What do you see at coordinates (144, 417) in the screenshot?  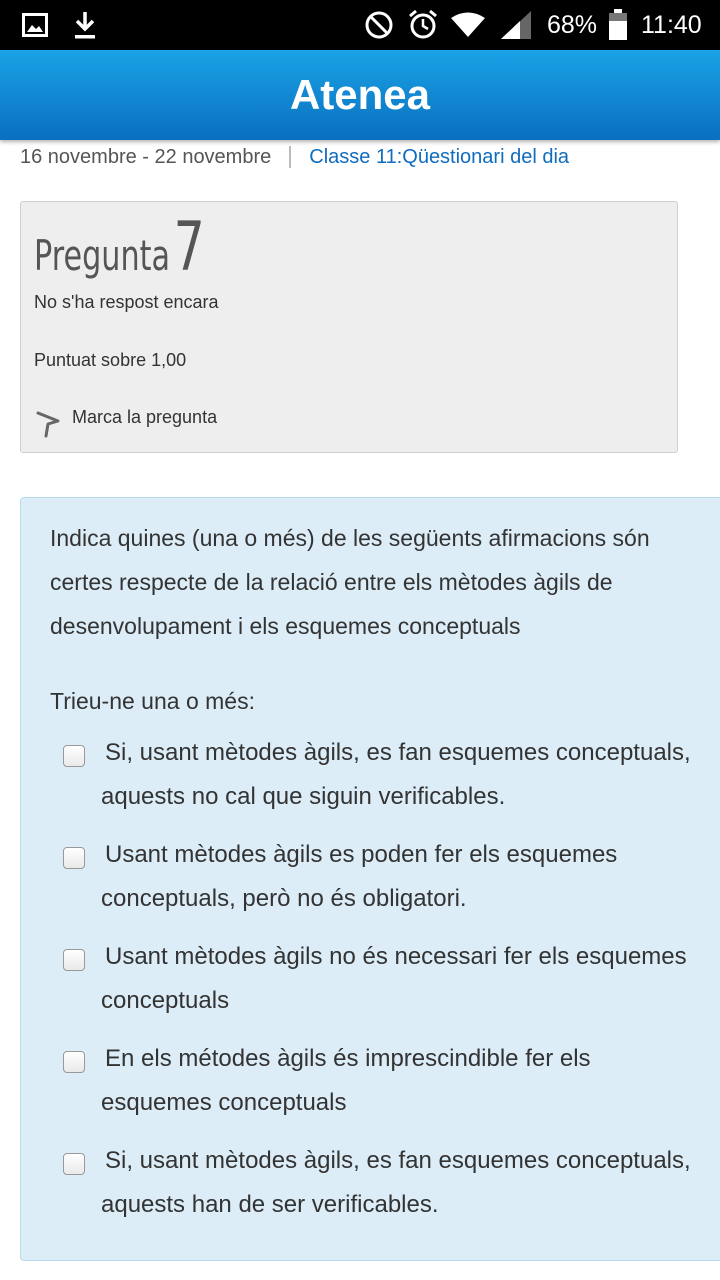 I see `flag-question-link: Marca la pregunta` at bounding box center [144, 417].